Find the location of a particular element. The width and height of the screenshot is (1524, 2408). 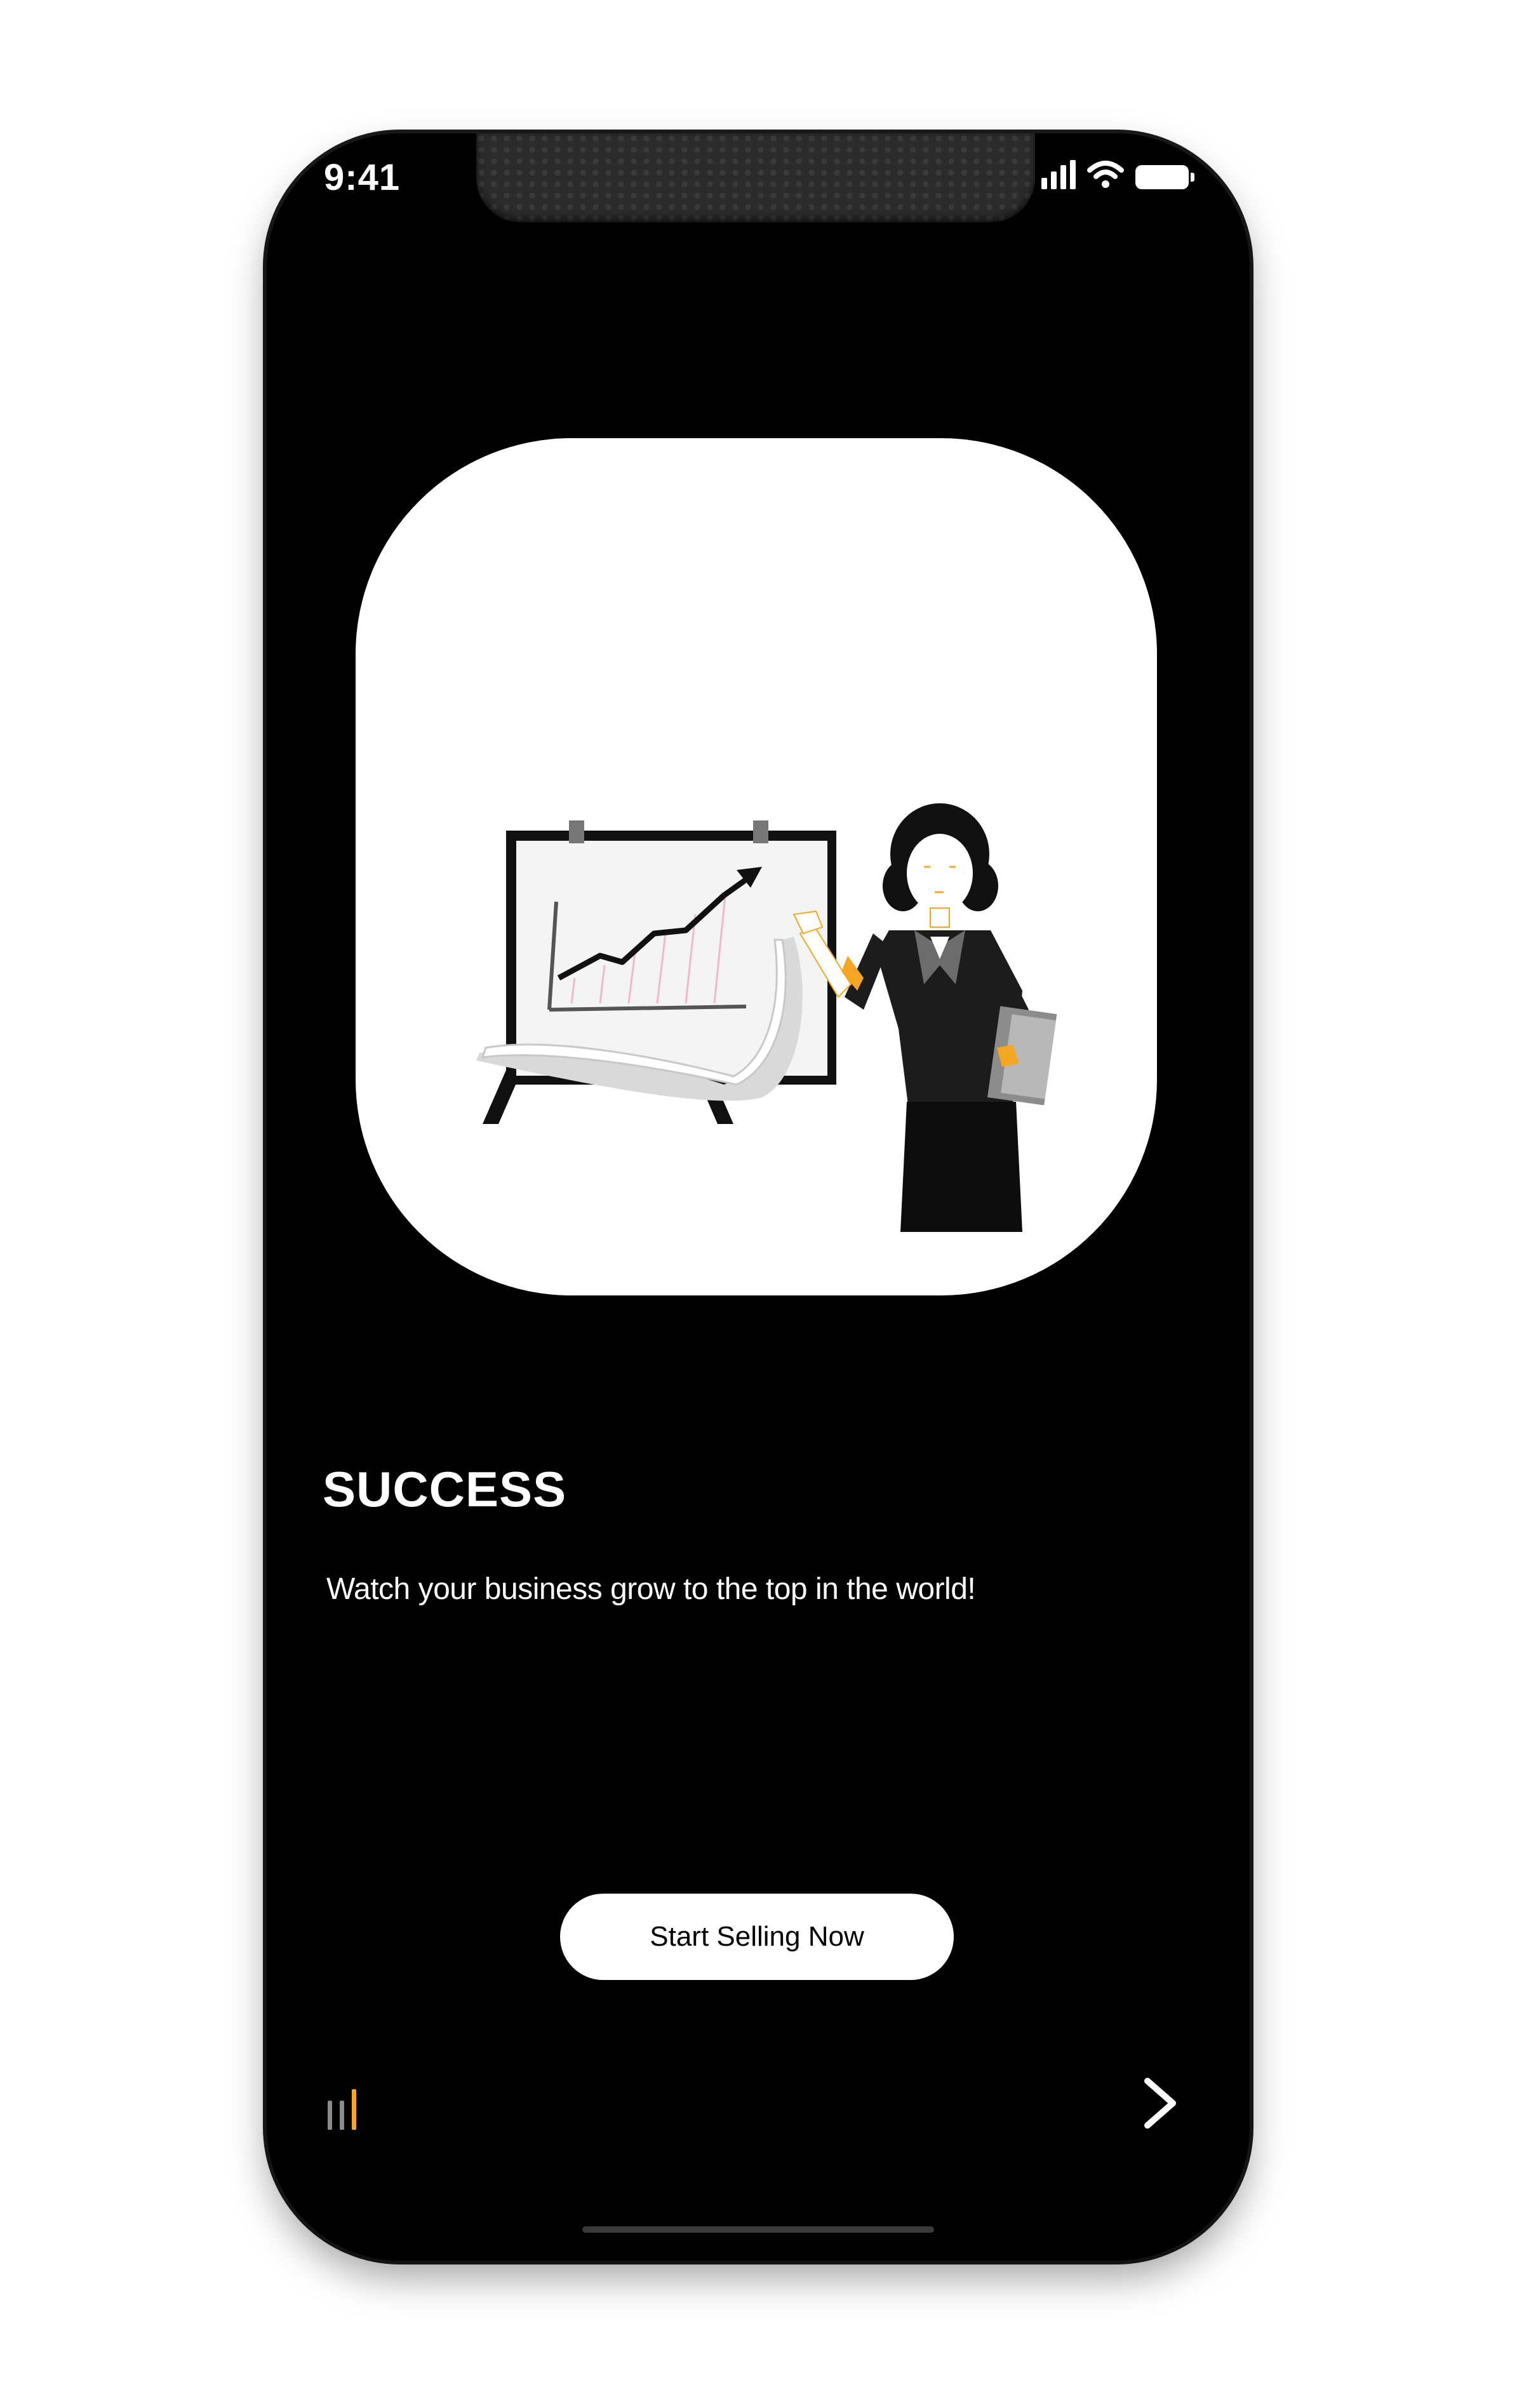

status-icons is located at coordinates (1117, 174).